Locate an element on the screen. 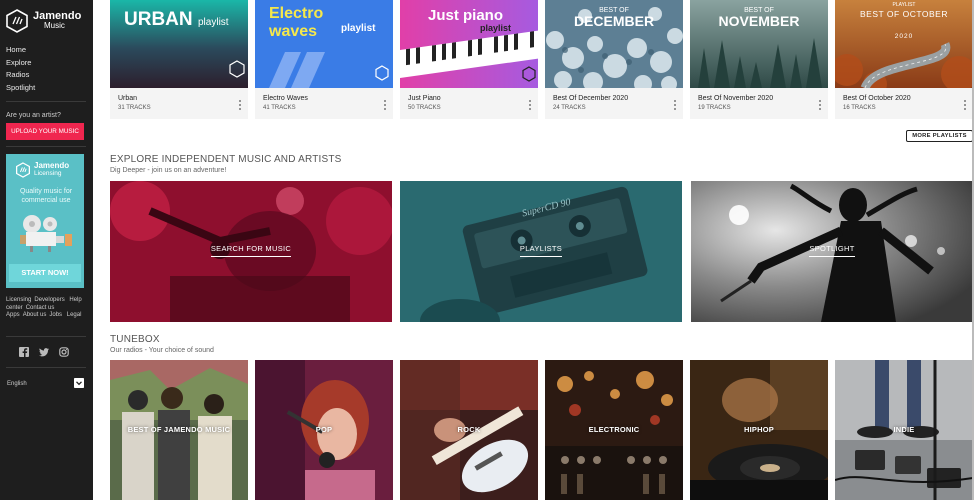 The height and width of the screenshot is (500, 974). explore-section-subtitle: Dig Deeper - join us on an adventure! is located at coordinates (168, 170).